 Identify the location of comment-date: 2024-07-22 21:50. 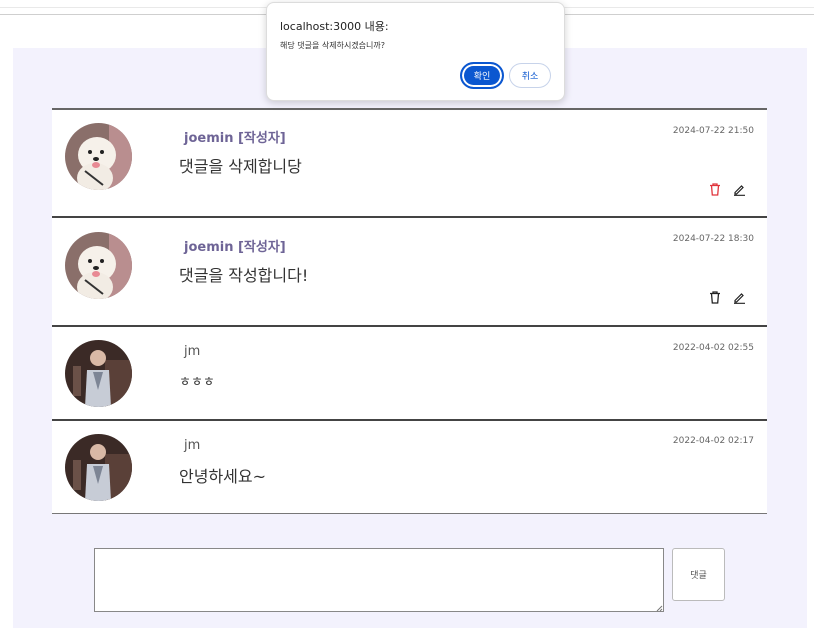
(713, 131).